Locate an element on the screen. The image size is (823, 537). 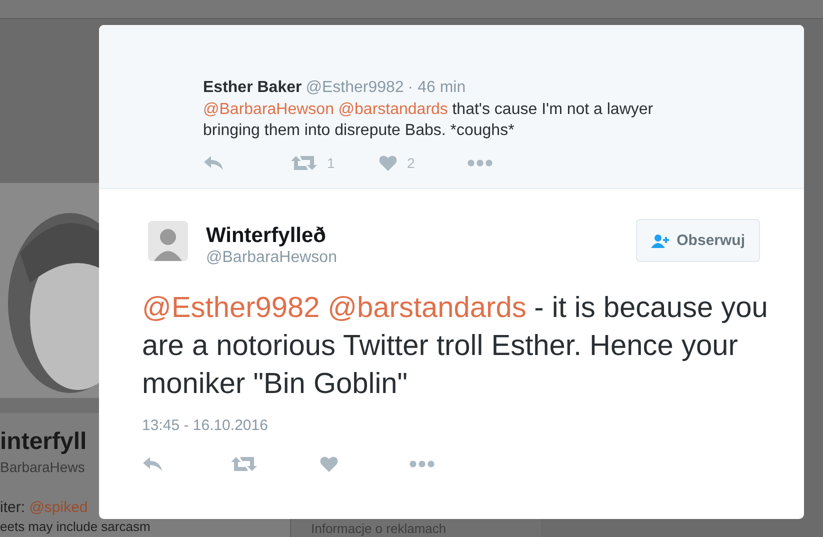
avatar-icon is located at coordinates (168, 241).